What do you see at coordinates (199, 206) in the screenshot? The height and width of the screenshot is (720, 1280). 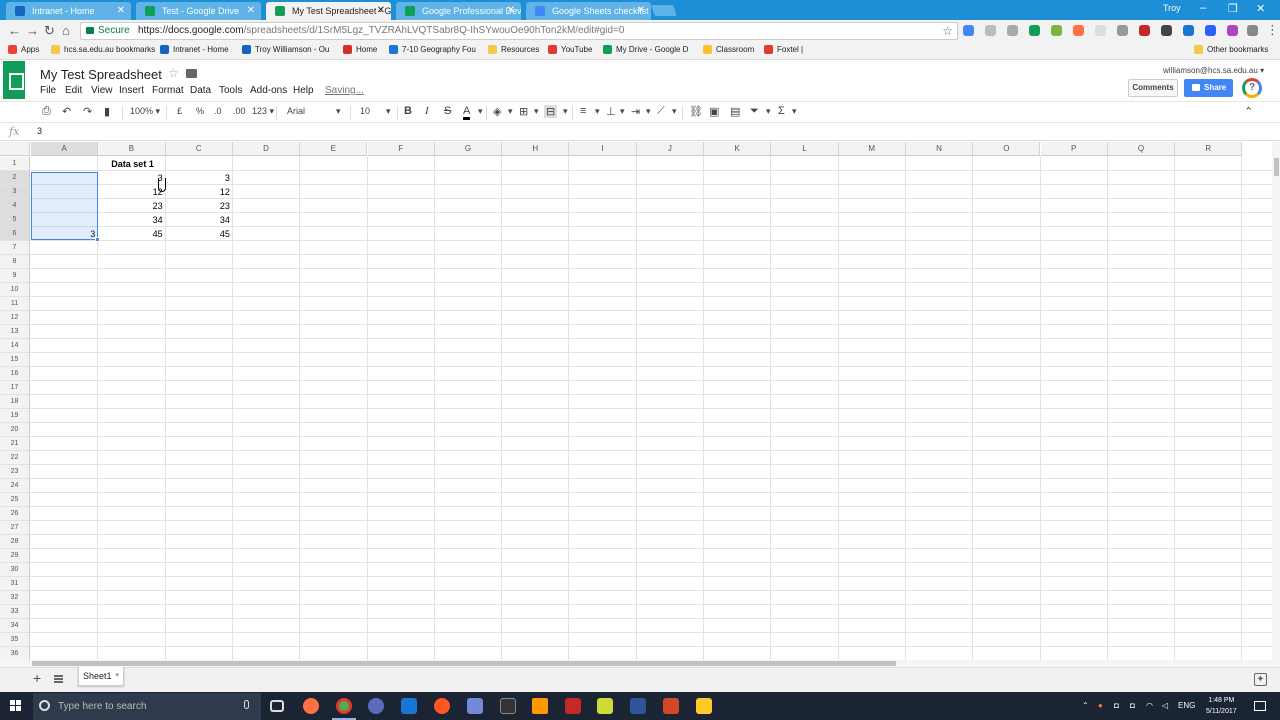 I see `cell-c4: 23` at bounding box center [199, 206].